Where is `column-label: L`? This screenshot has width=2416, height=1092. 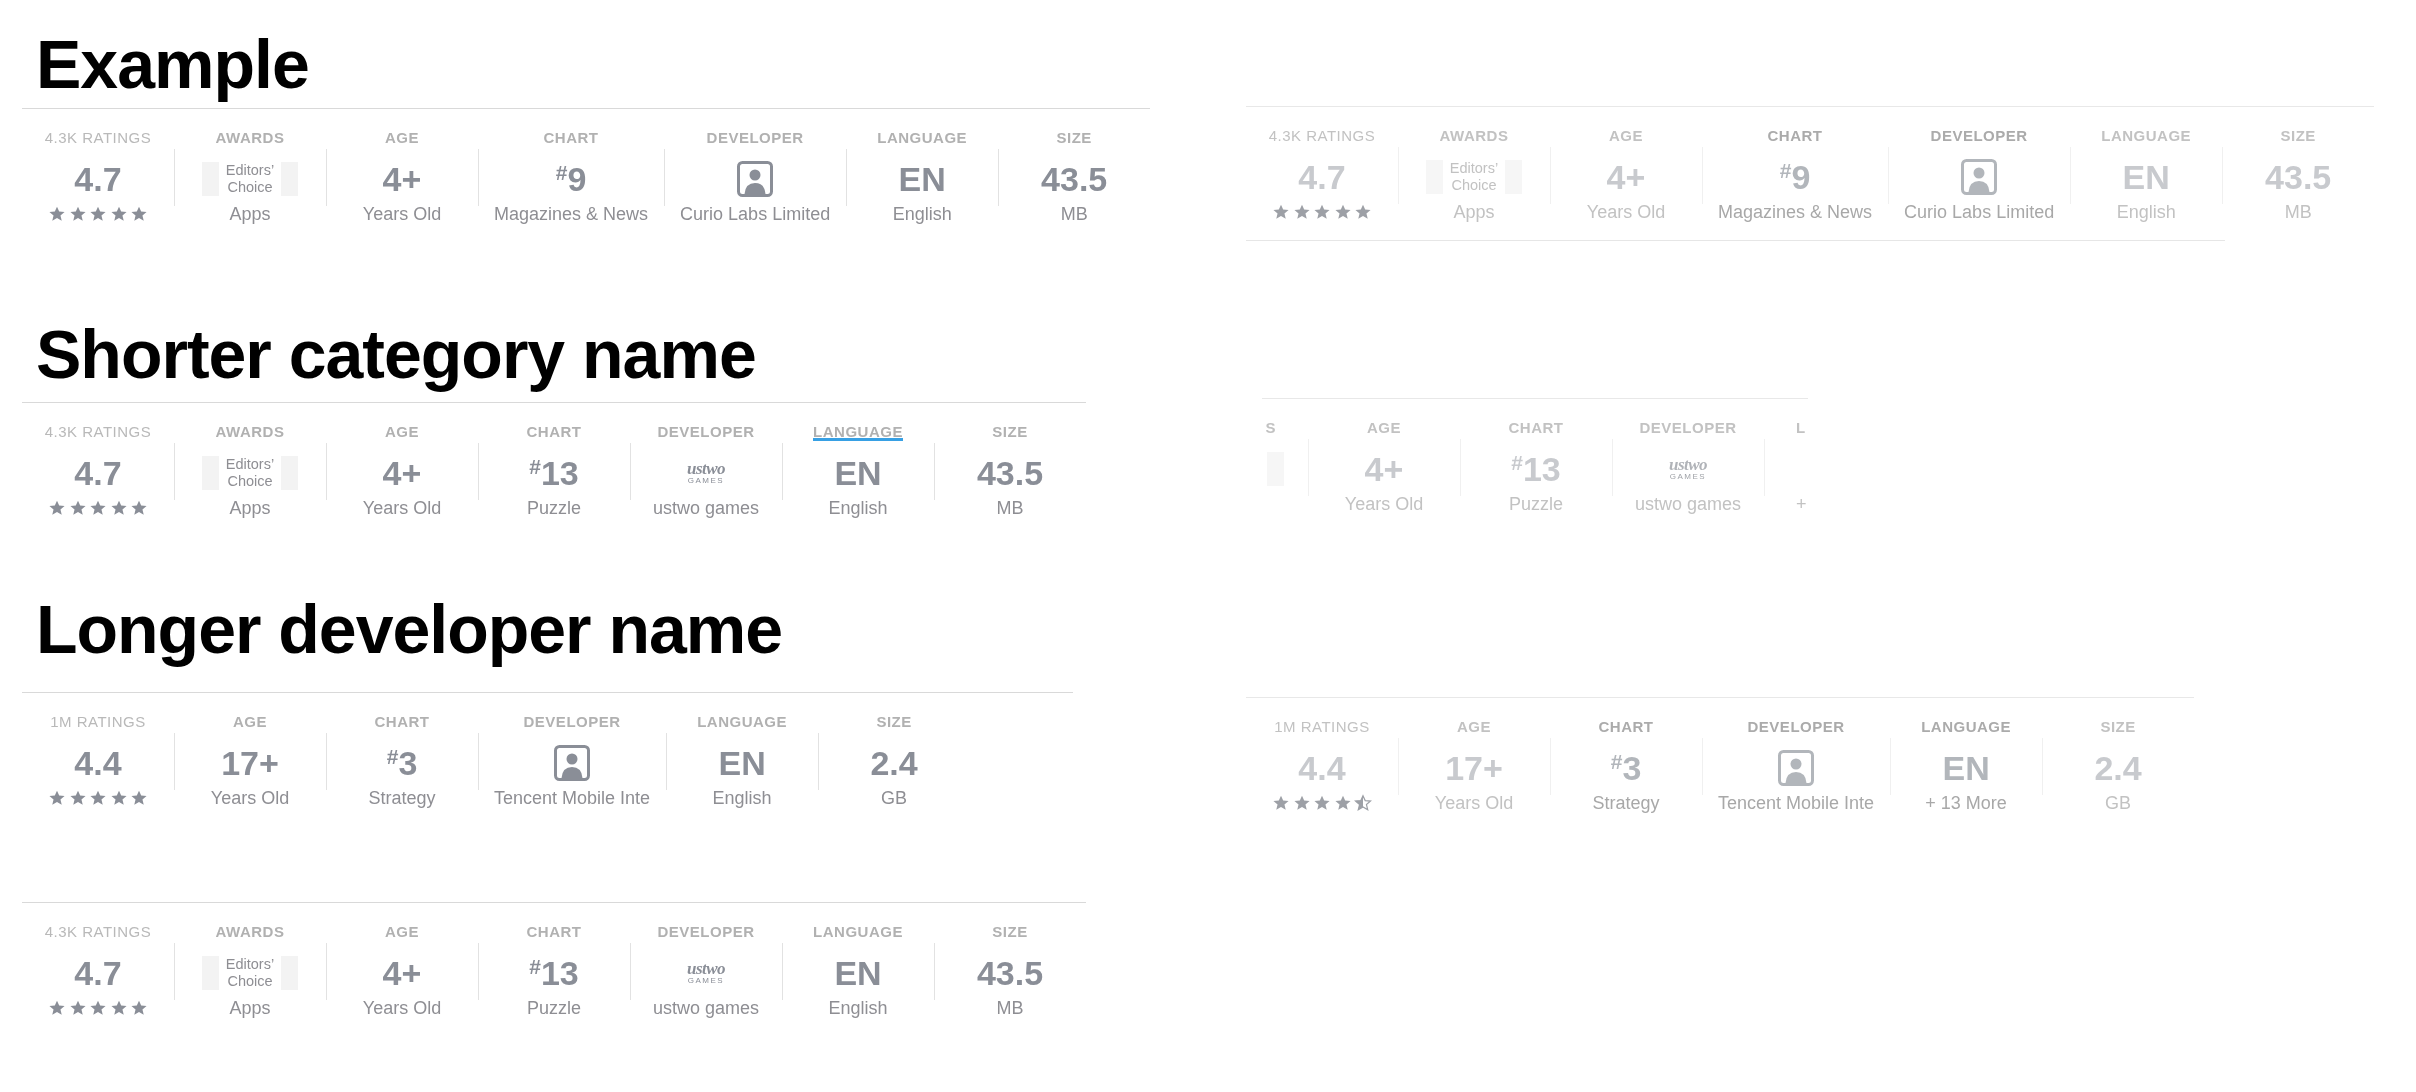
column-label: L is located at coordinates (1801, 428).